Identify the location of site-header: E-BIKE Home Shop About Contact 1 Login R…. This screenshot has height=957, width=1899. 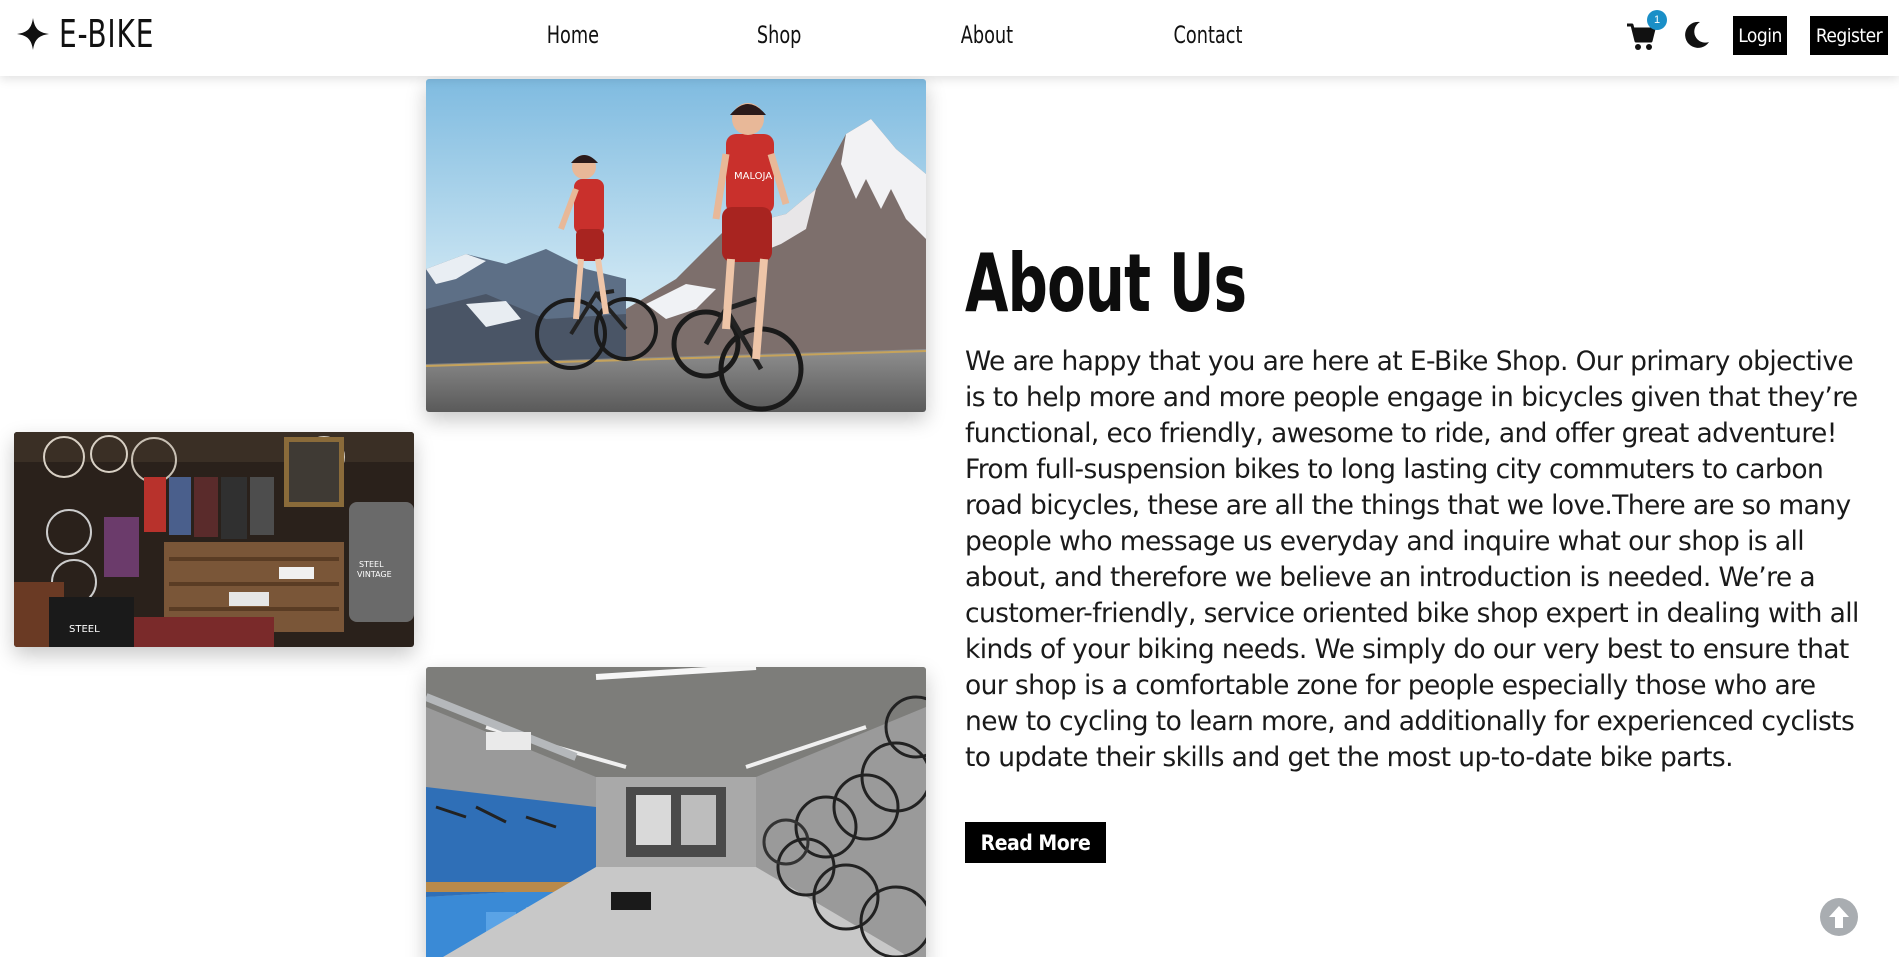
(949, 38).